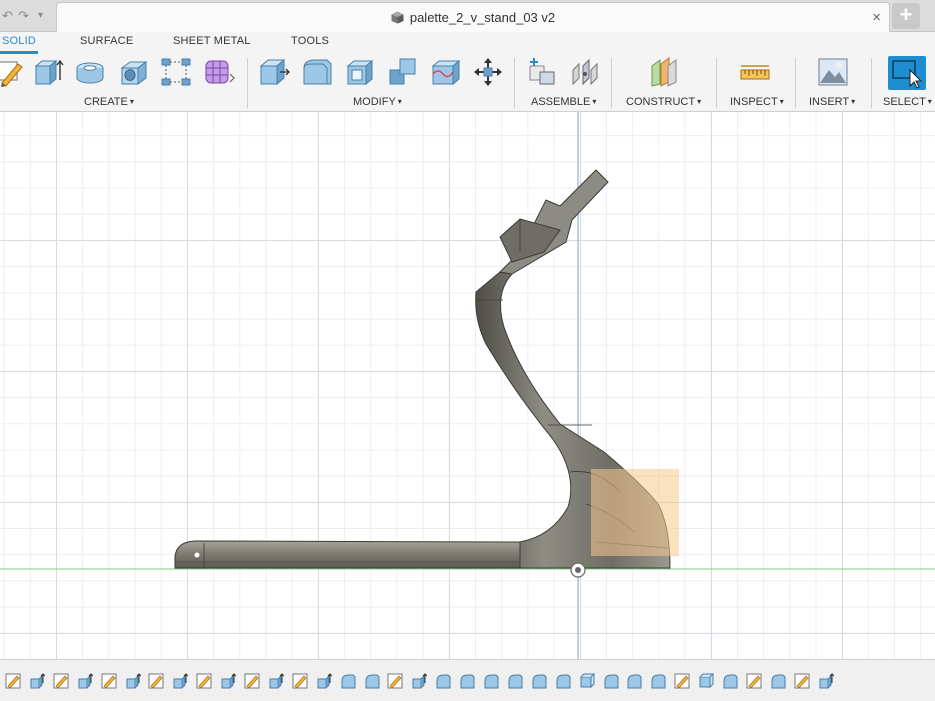 The width and height of the screenshot is (935, 701). Describe the element at coordinates (876, 17) in the screenshot. I see `close-tab-icon: ×` at that location.